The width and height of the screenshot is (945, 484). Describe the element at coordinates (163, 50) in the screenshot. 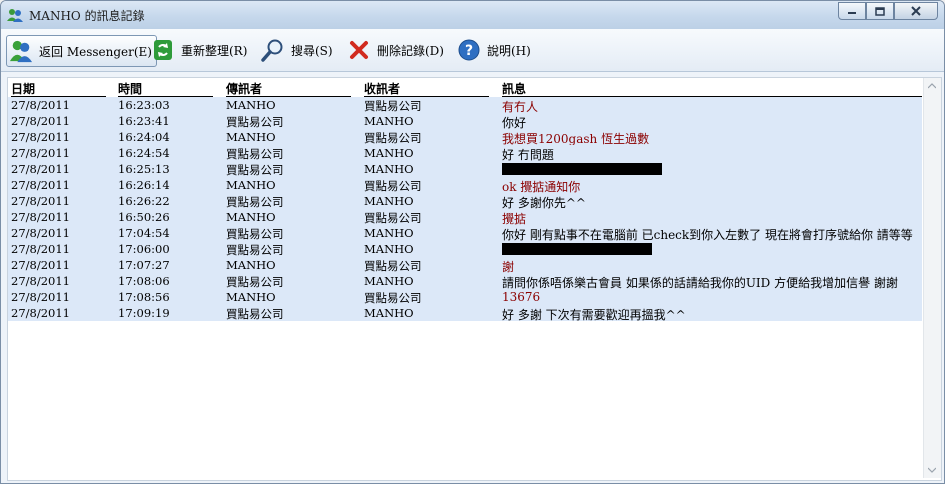

I see `refresh-icon` at that location.